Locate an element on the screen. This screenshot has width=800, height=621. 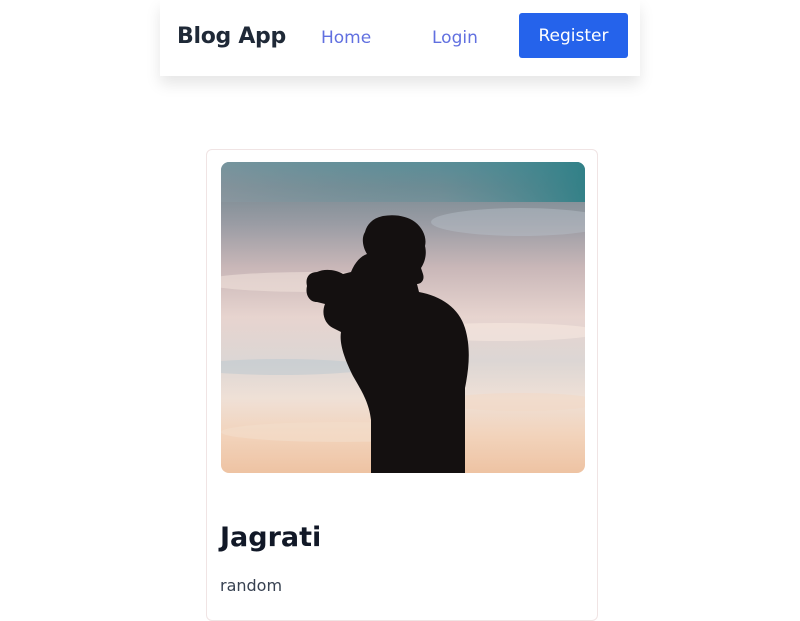
nav-link-home: Home is located at coordinates (346, 38).